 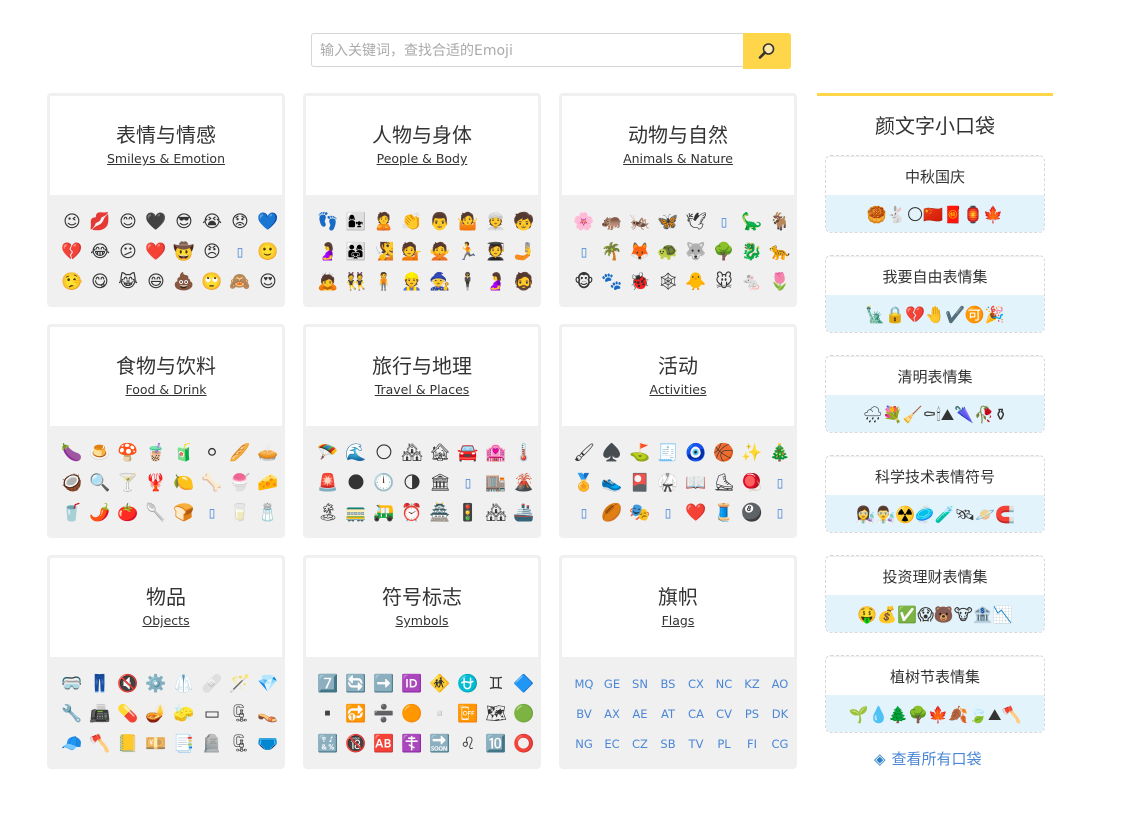 What do you see at coordinates (640, 513) in the screenshot?
I see `emoji-sample: 🎭` at bounding box center [640, 513].